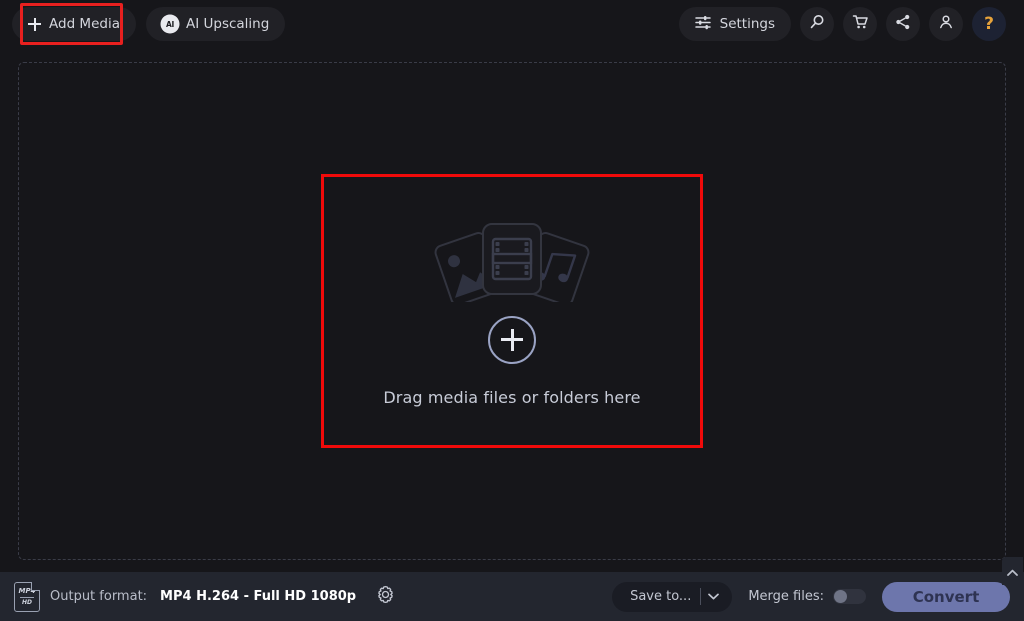  Describe the element at coordinates (701, 596) in the screenshot. I see `save-to-divider` at that location.